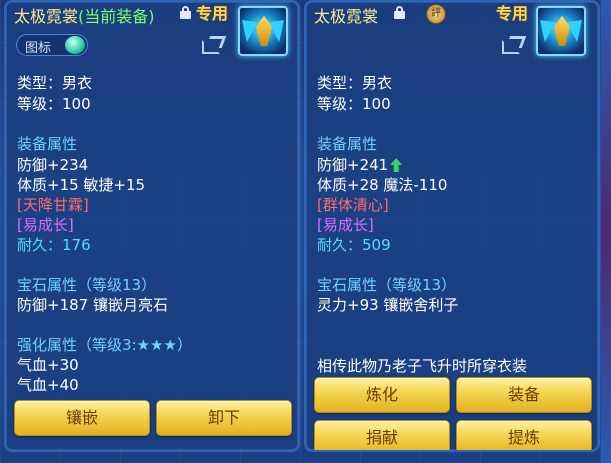  Describe the element at coordinates (353, 205) in the screenshot. I see `special-skill: [群体清心]` at that location.